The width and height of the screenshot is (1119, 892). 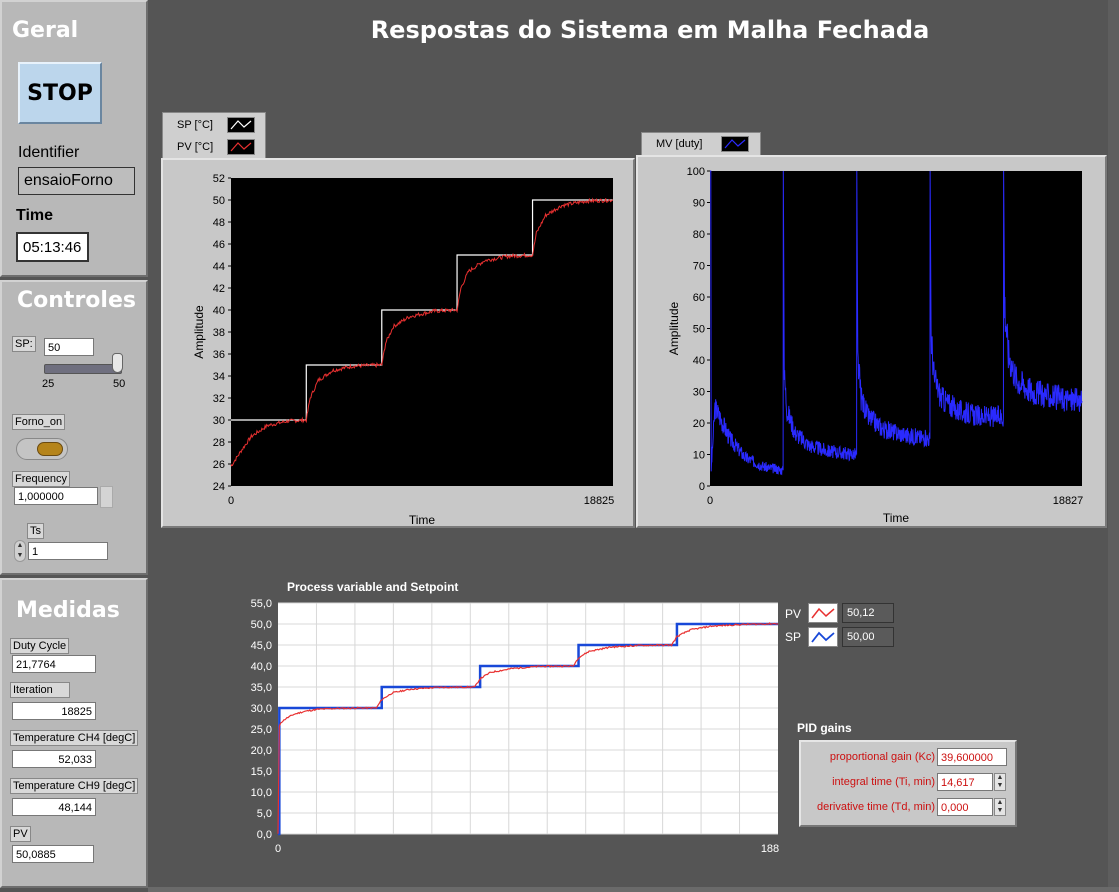 What do you see at coordinates (195, 147) in the screenshot?
I see `pv-legend-label: PV [°C]` at bounding box center [195, 147].